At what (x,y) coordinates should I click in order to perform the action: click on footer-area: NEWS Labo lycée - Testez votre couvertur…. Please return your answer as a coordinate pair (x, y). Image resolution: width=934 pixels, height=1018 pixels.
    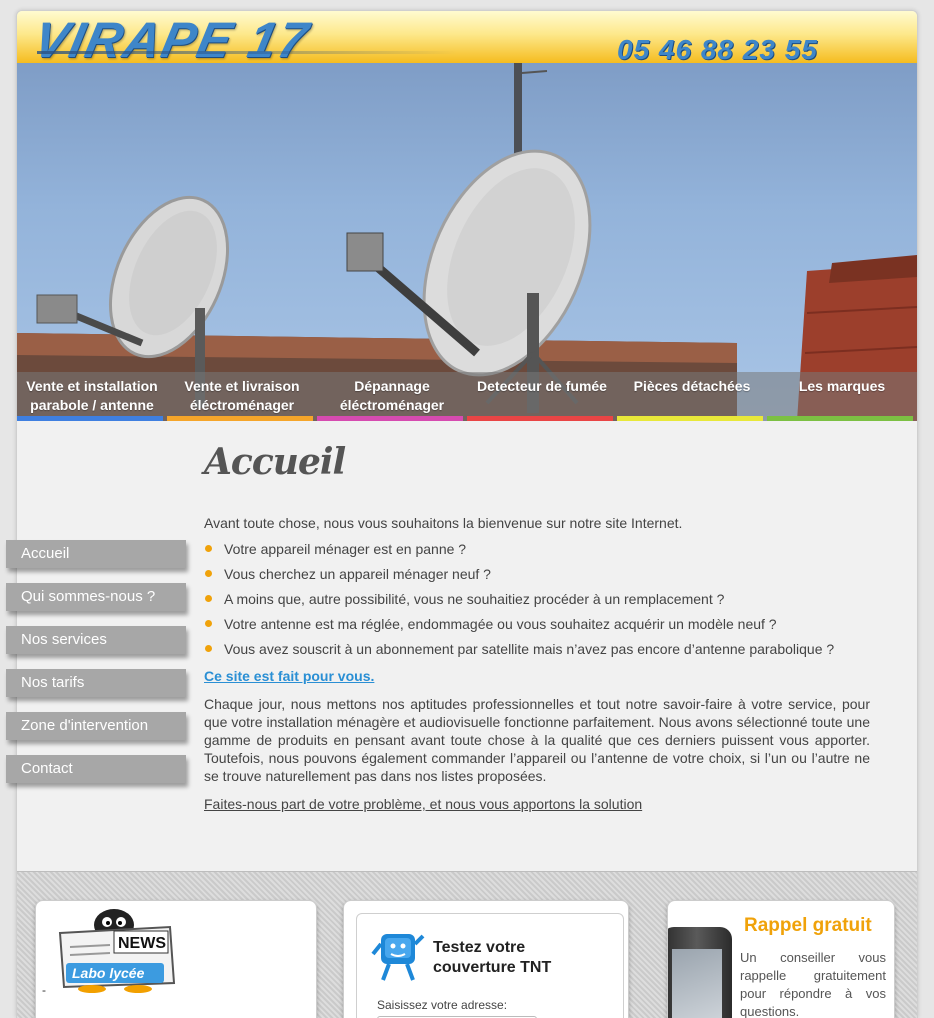
    Looking at the image, I should click on (467, 944).